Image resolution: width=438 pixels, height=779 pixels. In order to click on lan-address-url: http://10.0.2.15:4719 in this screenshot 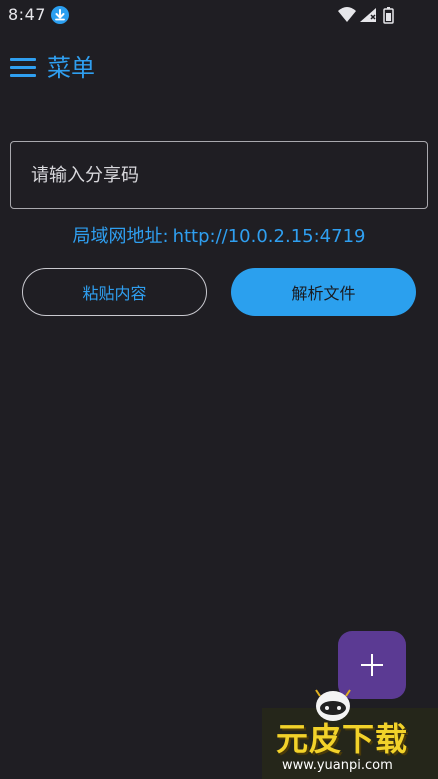, I will do `click(269, 236)`.